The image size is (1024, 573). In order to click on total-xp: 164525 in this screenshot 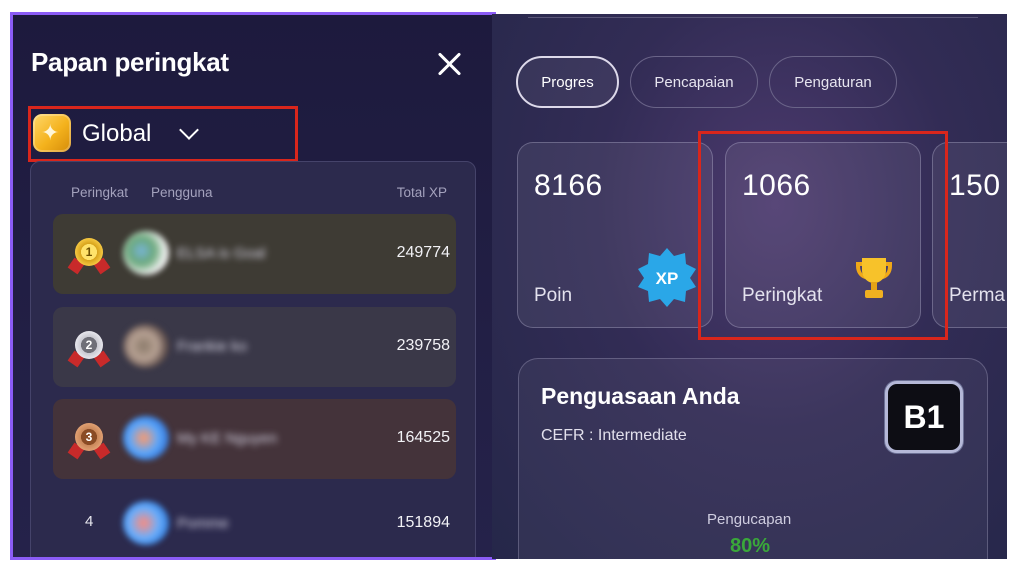, I will do `click(423, 437)`.